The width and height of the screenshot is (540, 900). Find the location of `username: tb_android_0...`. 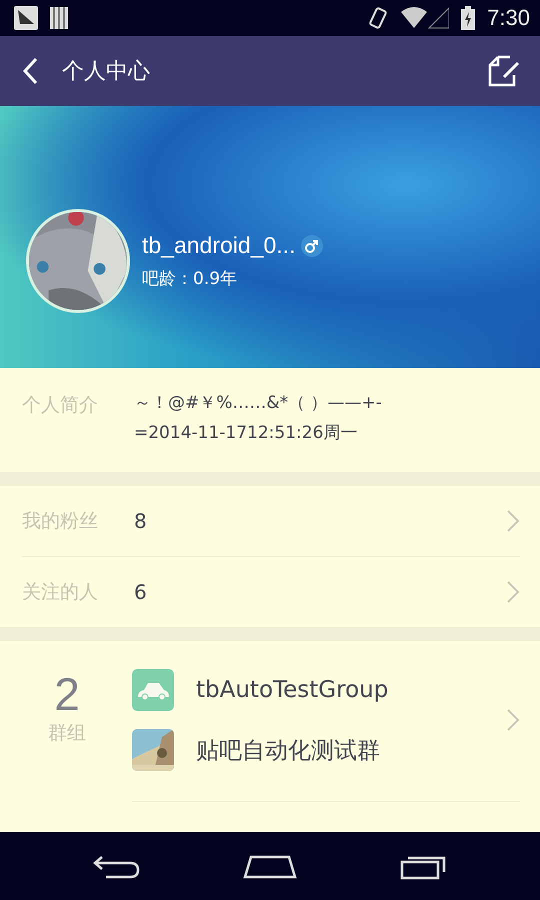

username: tb_android_0... is located at coordinates (219, 245).